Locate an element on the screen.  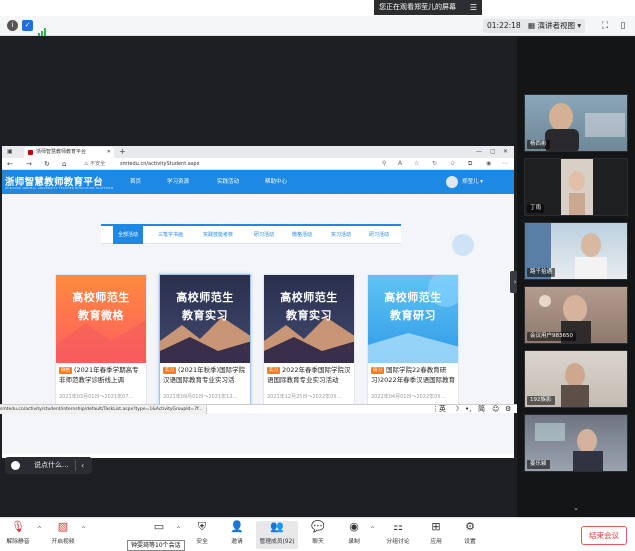
participant-tile: 姜乐颖 is located at coordinates (576, 443).